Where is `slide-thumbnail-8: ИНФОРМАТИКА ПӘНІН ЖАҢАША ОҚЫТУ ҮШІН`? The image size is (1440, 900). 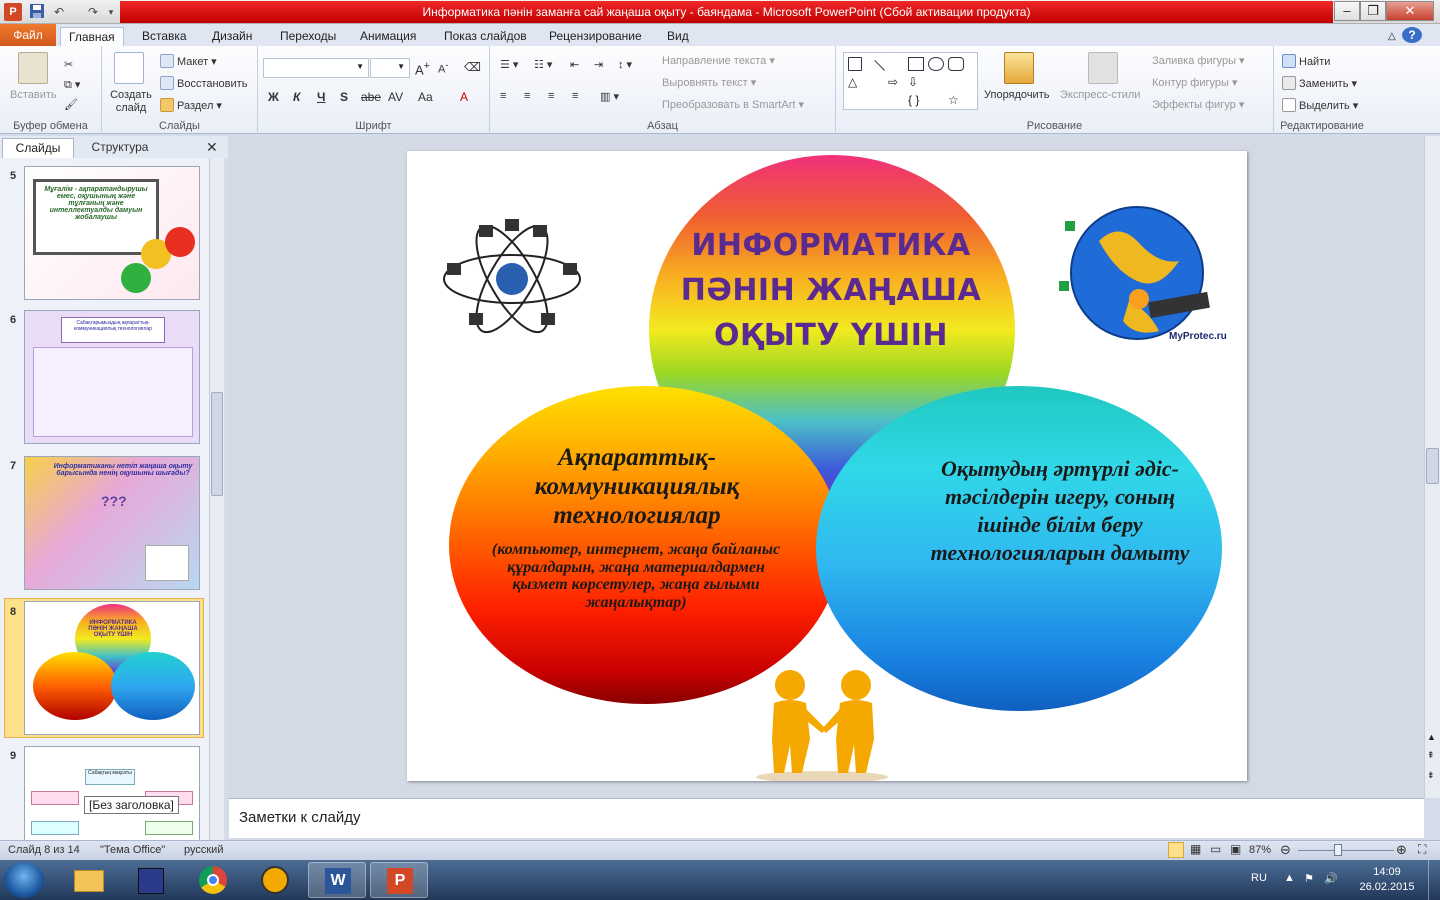 slide-thumbnail-8: ИНФОРМАТИКА ПӘНІН ЖАҢАША ОҚЫТУ ҮШІН is located at coordinates (112, 668).